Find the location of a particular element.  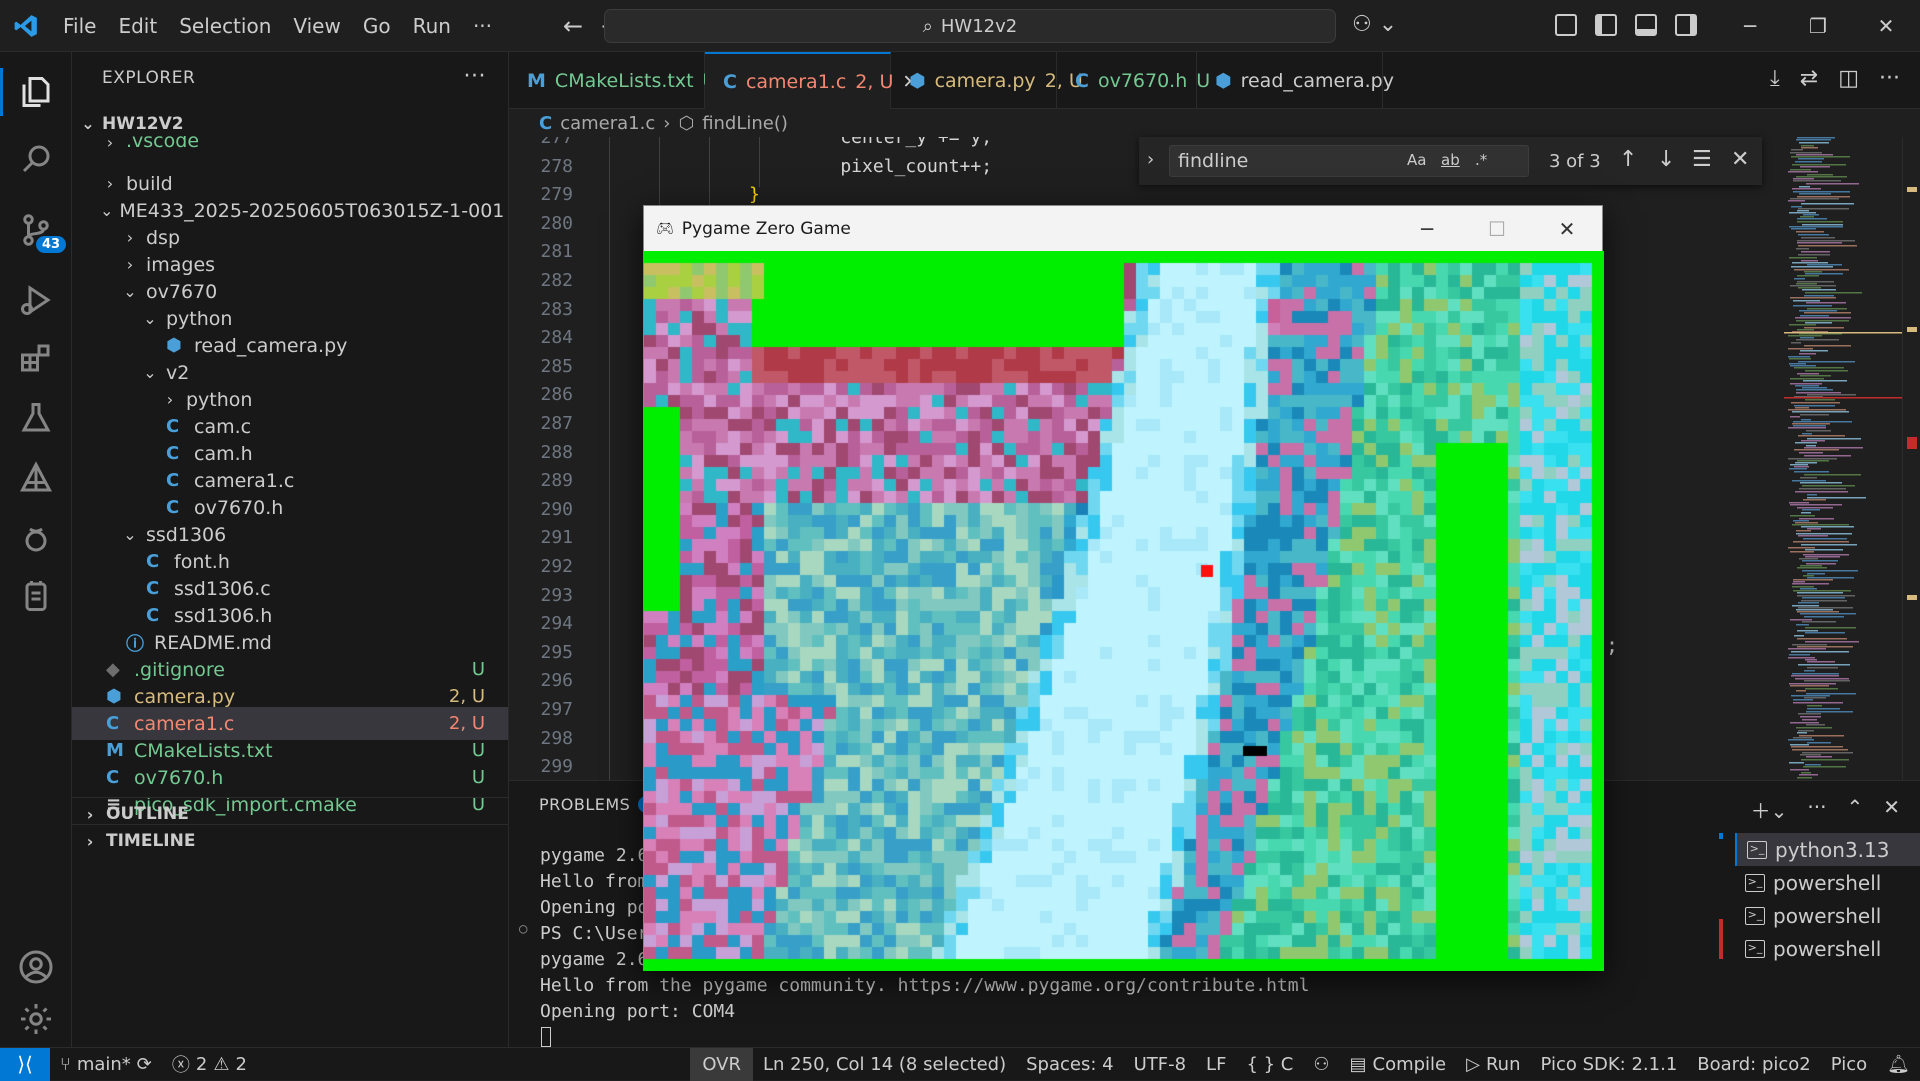

menu-go: Go is located at coordinates (377, 26).